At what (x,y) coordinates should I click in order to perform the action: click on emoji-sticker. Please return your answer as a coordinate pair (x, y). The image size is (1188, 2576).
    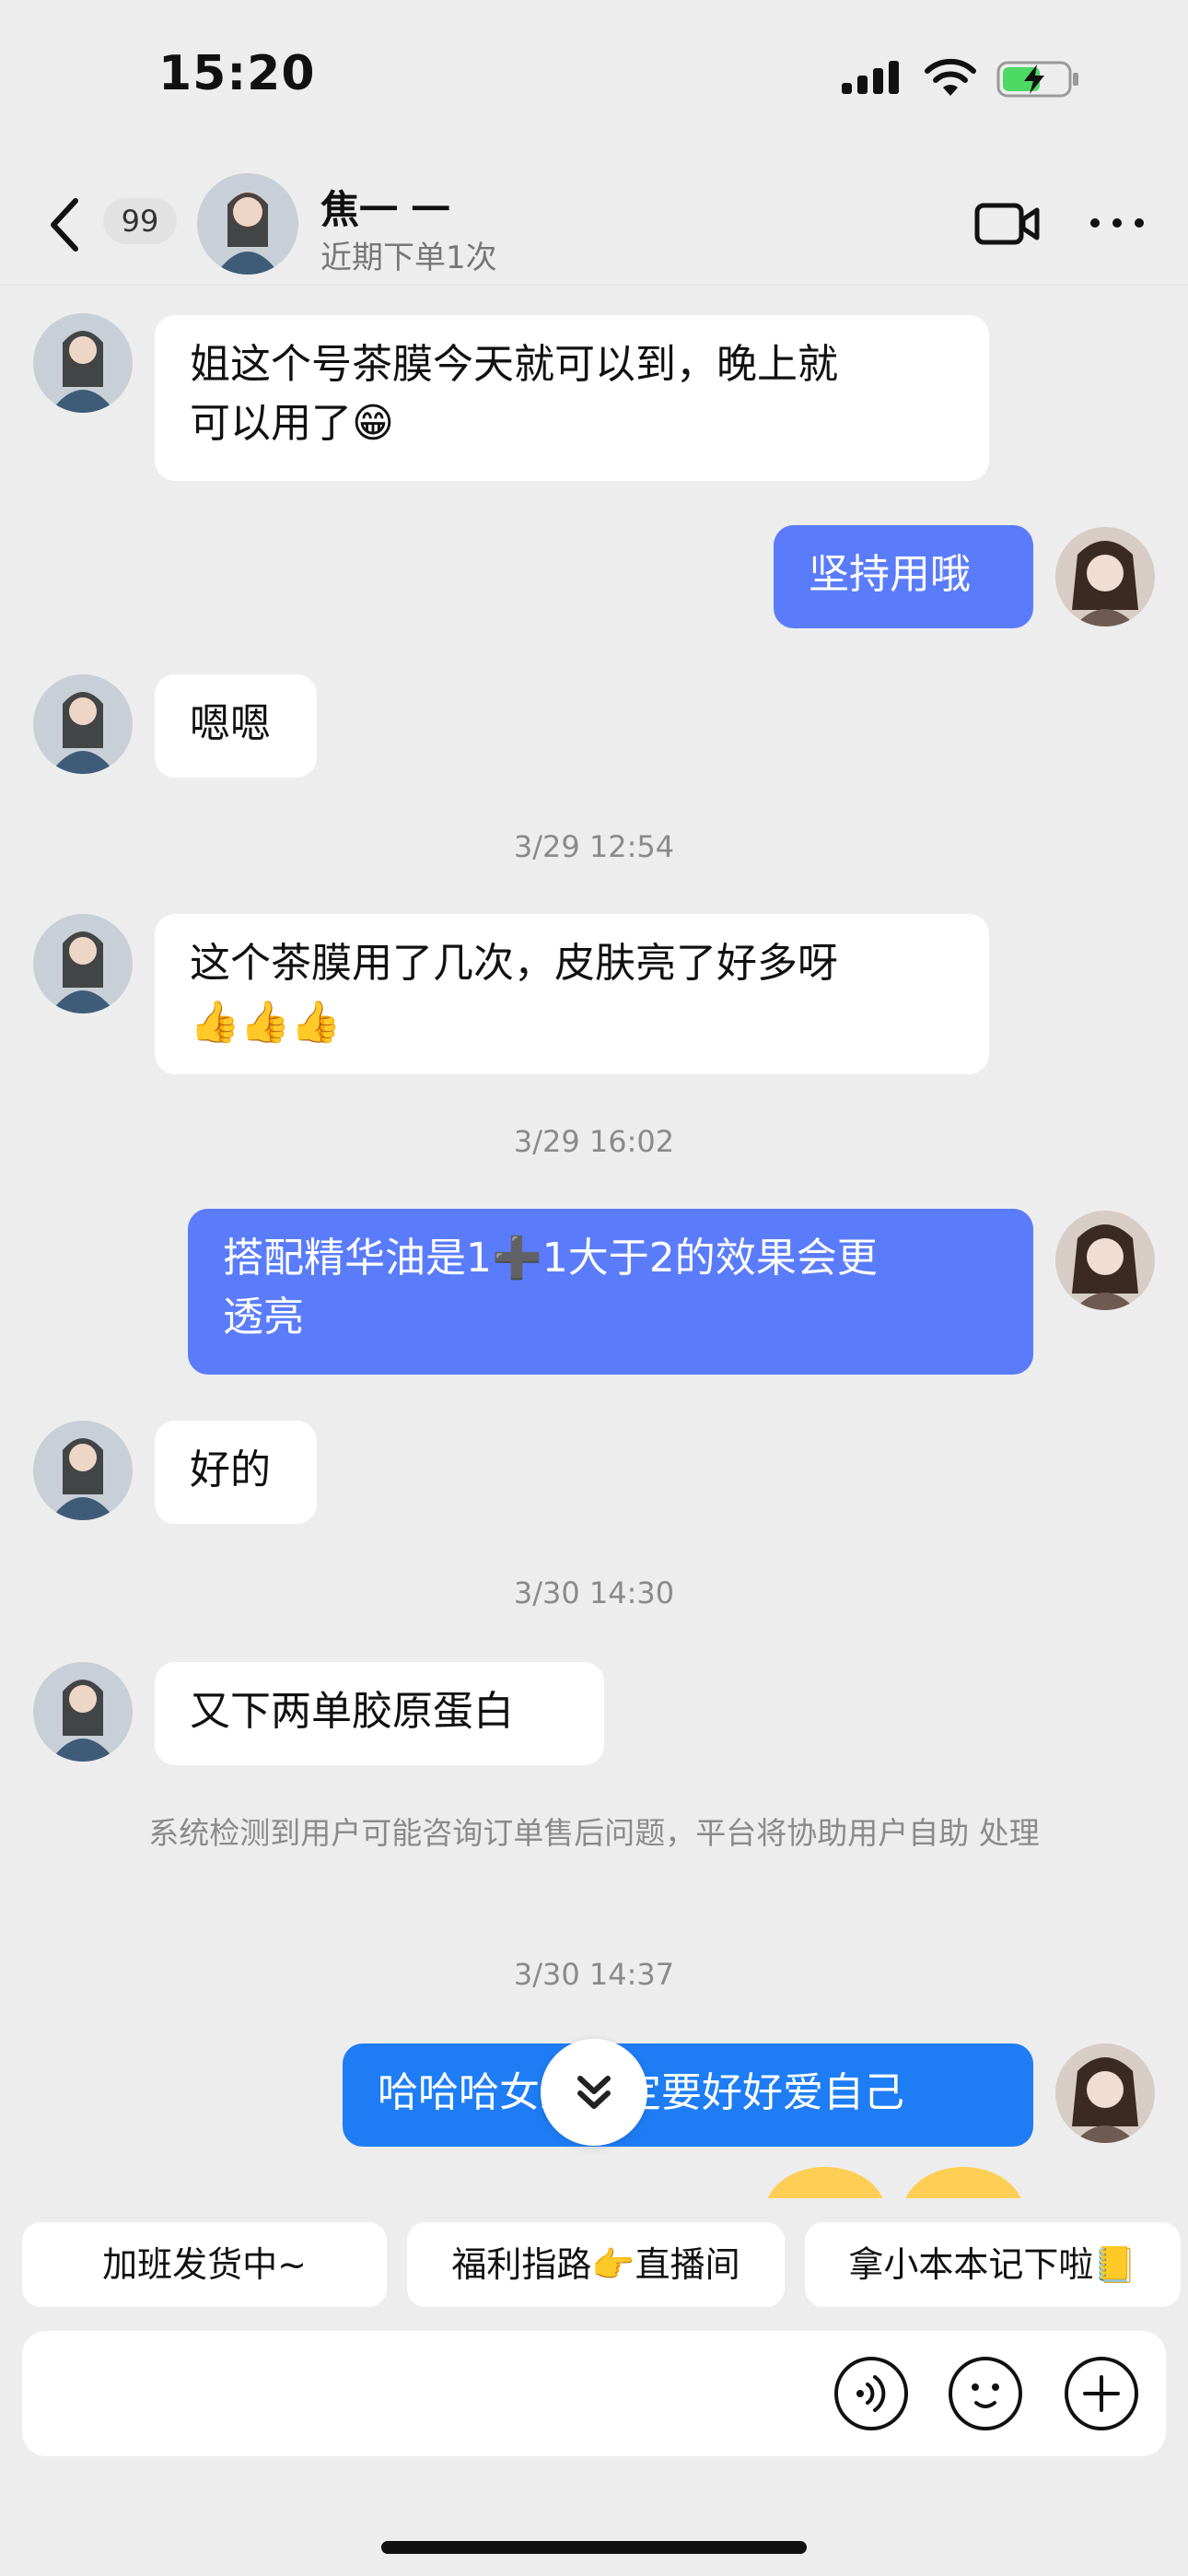
    Looking at the image, I should click on (894, 2182).